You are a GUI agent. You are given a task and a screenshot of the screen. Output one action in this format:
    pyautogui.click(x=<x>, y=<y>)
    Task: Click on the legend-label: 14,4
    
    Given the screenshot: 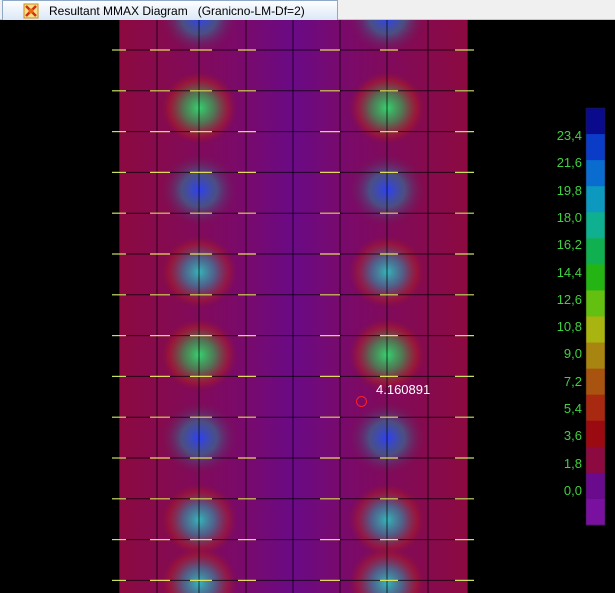 What is the action you would take?
    pyautogui.click(x=569, y=272)
    